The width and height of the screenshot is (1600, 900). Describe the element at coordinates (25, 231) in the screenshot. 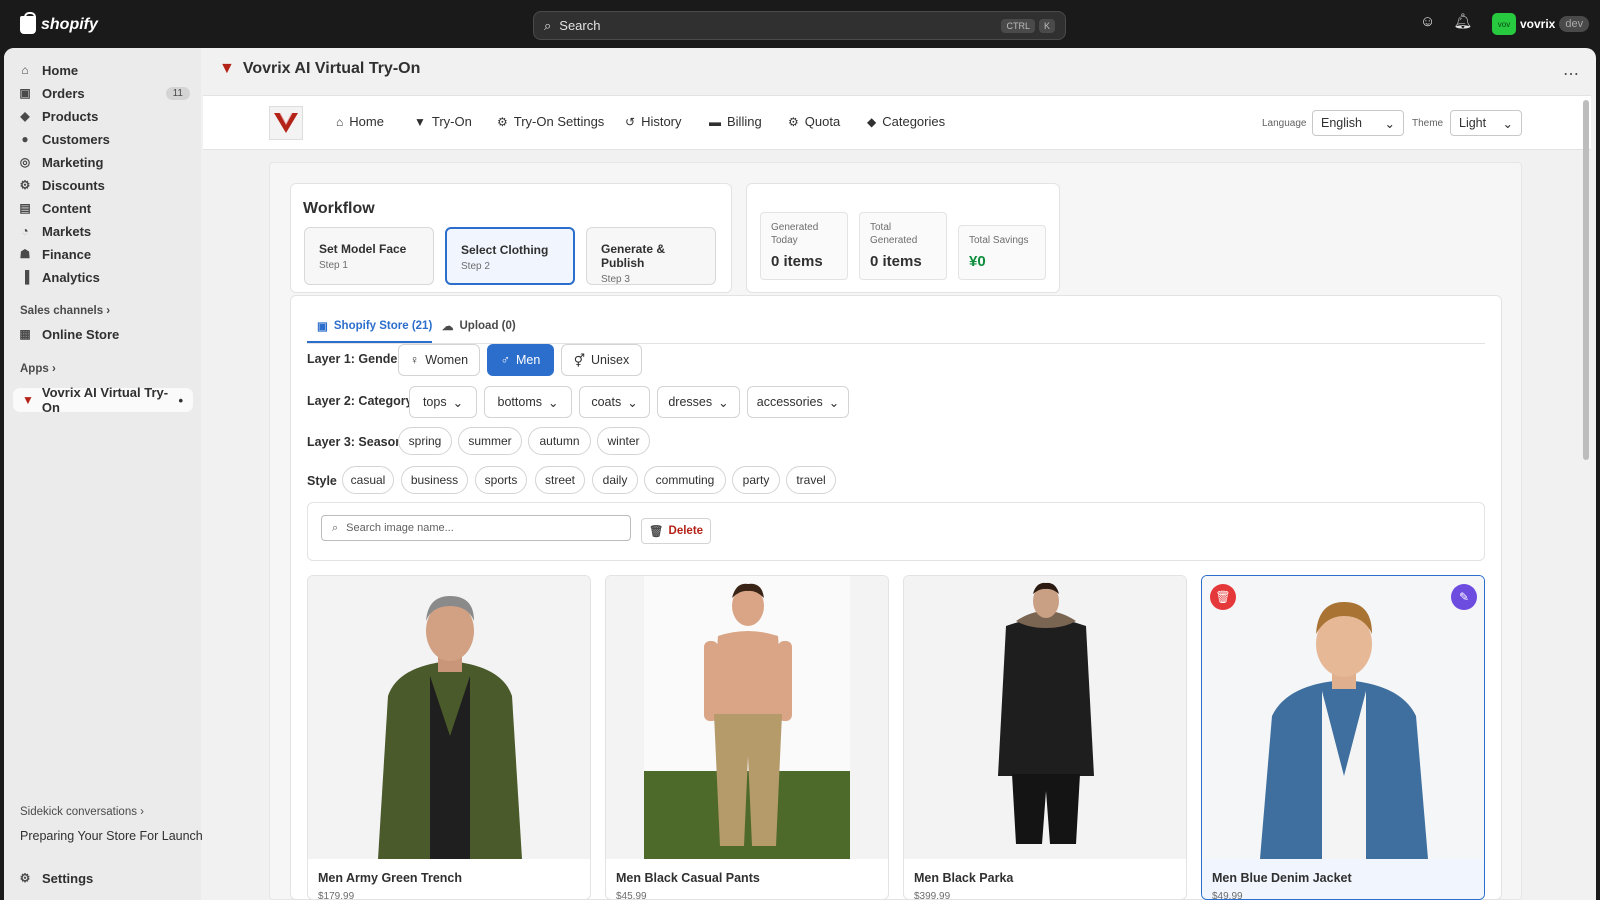

I see `globe-icon: ◔` at that location.